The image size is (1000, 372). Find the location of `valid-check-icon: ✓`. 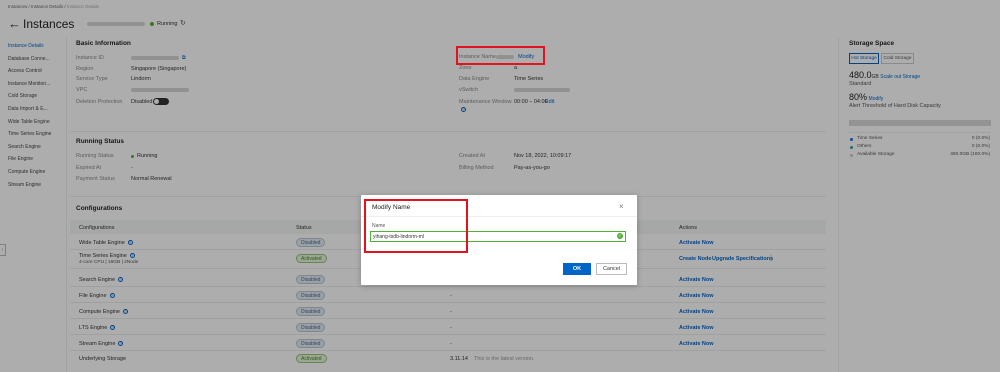

valid-check-icon: ✓ is located at coordinates (620, 236).